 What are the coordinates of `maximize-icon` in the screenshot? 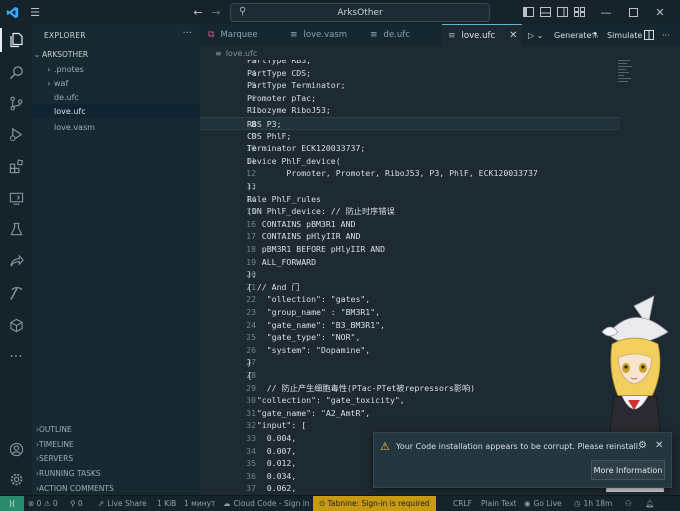 It's located at (633, 12).